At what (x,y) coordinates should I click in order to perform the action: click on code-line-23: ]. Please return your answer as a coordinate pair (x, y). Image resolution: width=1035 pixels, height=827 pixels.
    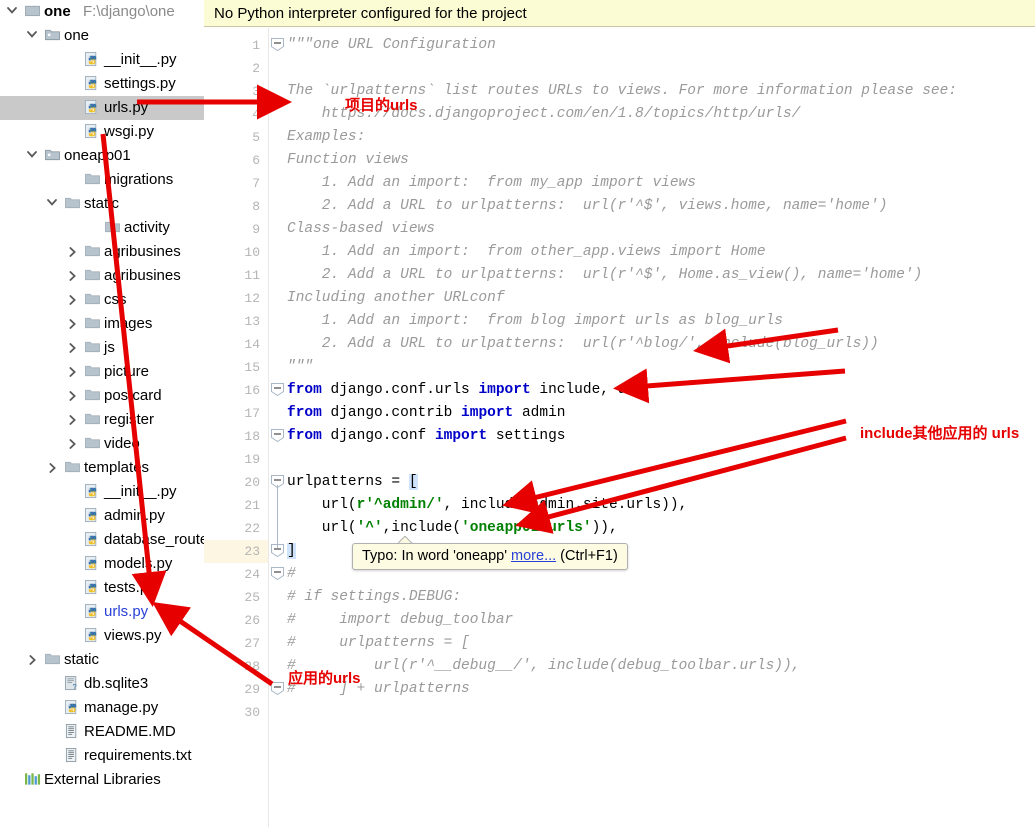
    Looking at the image, I should click on (291, 551).